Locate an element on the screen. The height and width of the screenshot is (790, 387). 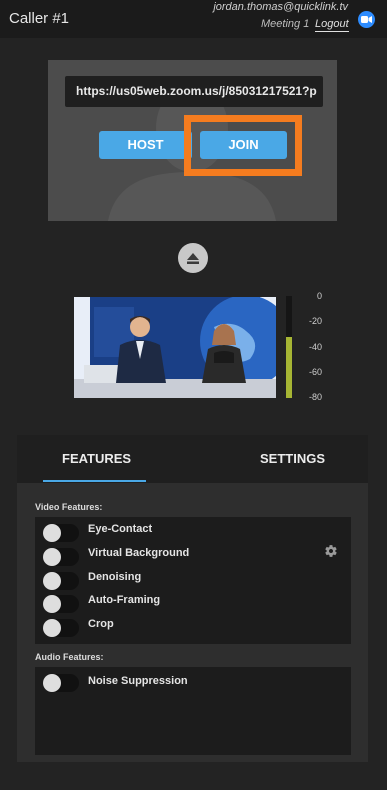
tab-bar: FEATURES SETTINGS is located at coordinates (192, 459).